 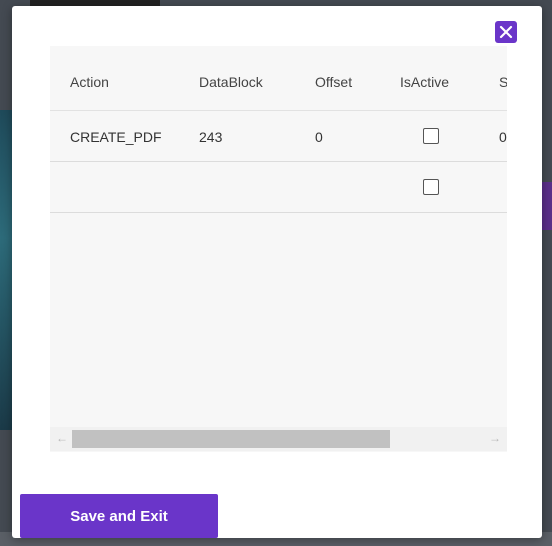 I want to click on close-button, so click(x=506, y=32).